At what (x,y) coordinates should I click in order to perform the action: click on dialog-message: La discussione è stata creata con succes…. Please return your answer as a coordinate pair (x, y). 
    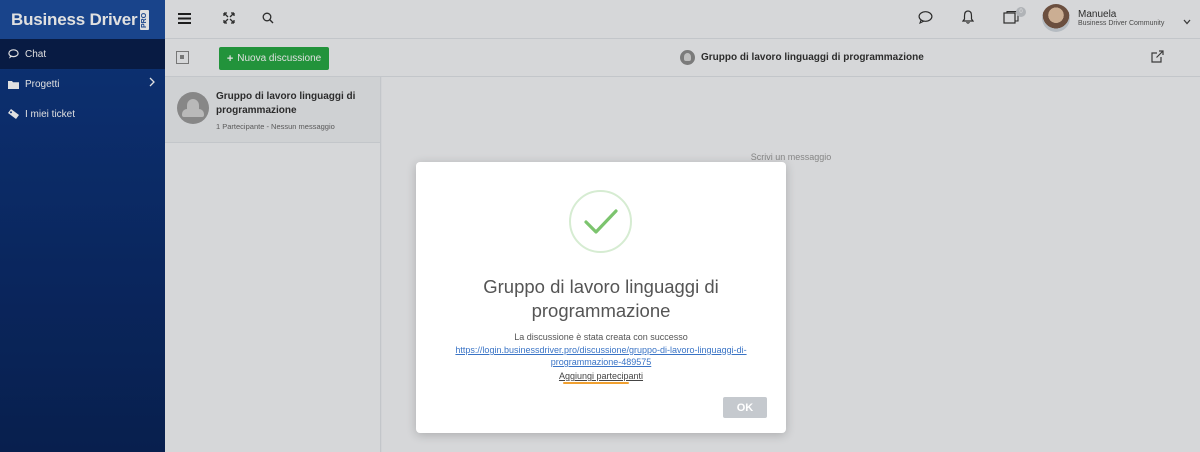
    Looking at the image, I should click on (601, 337).